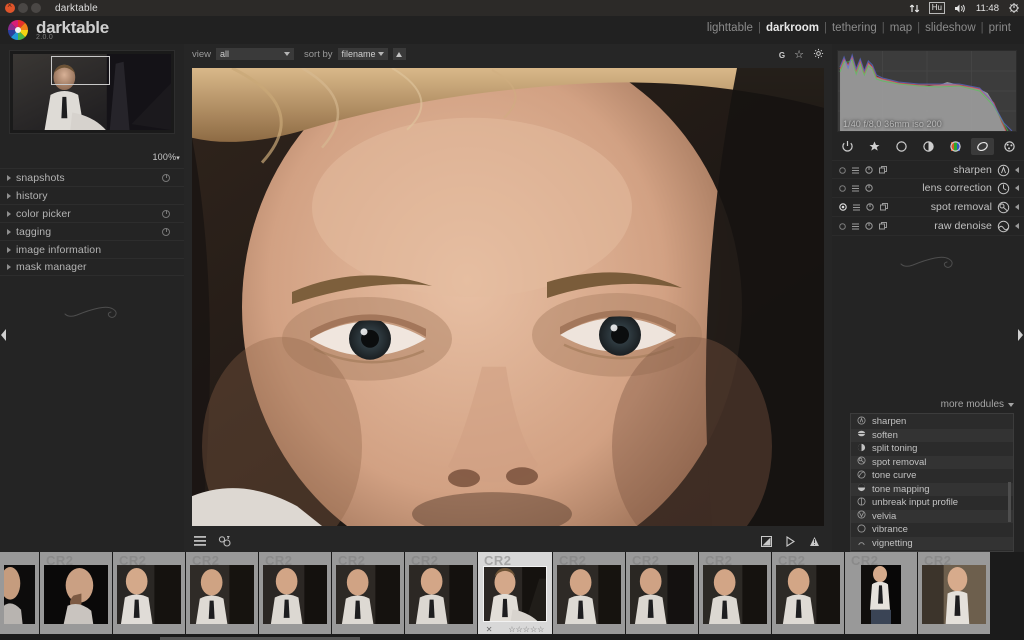 The image size is (1024, 640). What do you see at coordinates (1020, 335) in the screenshot?
I see `collapse-right-arrow-icon` at bounding box center [1020, 335].